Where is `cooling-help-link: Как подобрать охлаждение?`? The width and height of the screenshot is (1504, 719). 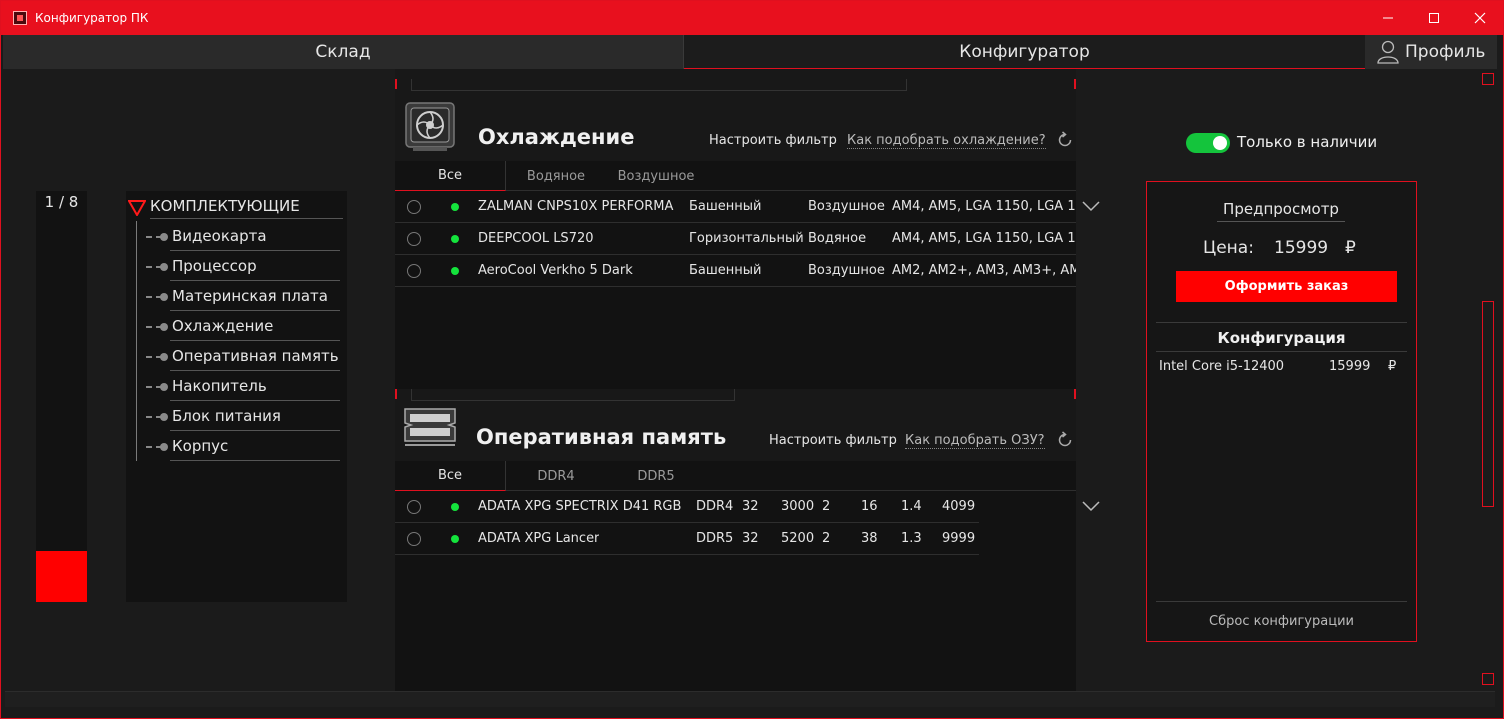 cooling-help-link: Как подобрать охлаждение? is located at coordinates (946, 141).